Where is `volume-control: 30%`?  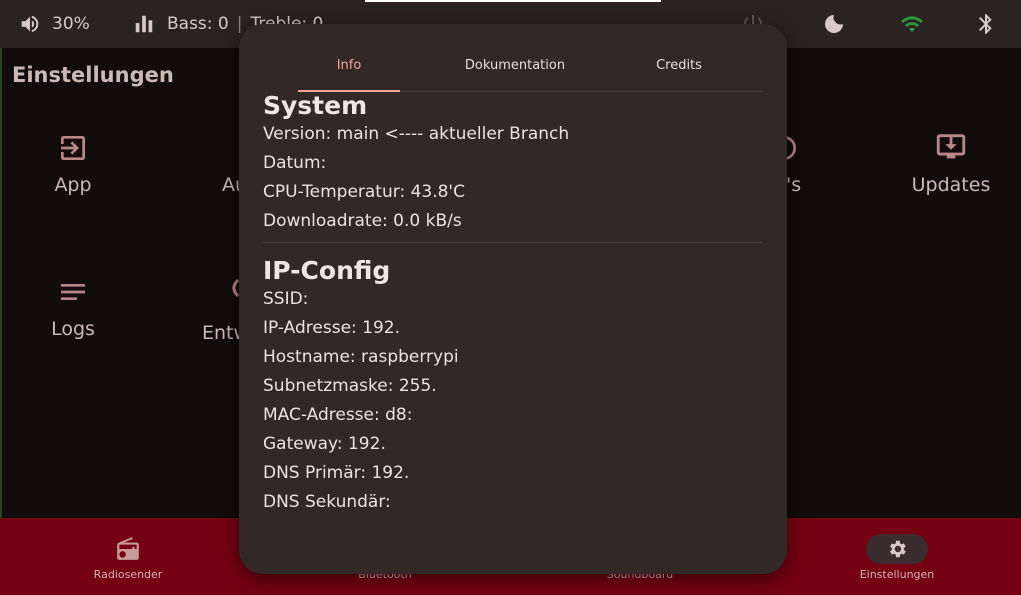 volume-control: 30% is located at coordinates (54, 24).